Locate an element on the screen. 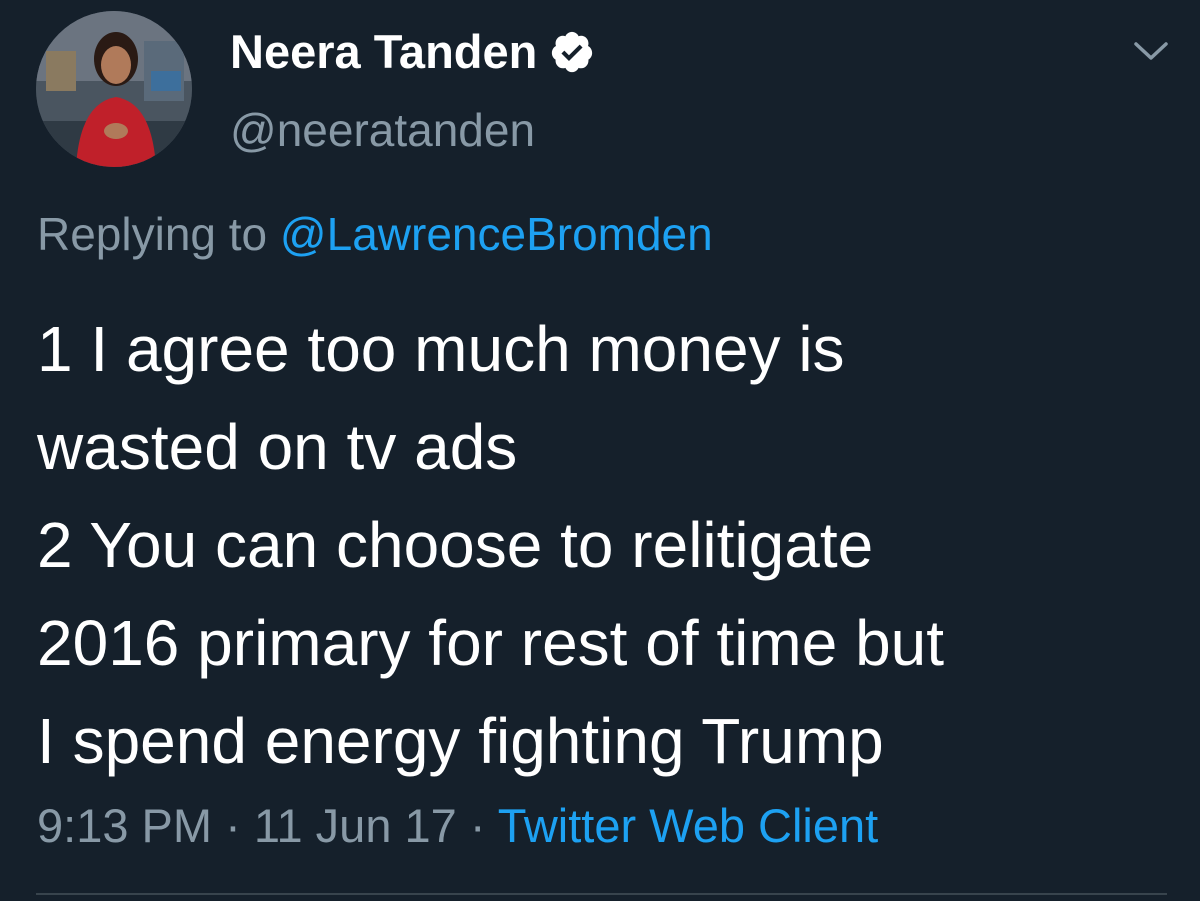  verified-badge-icon is located at coordinates (572, 52).